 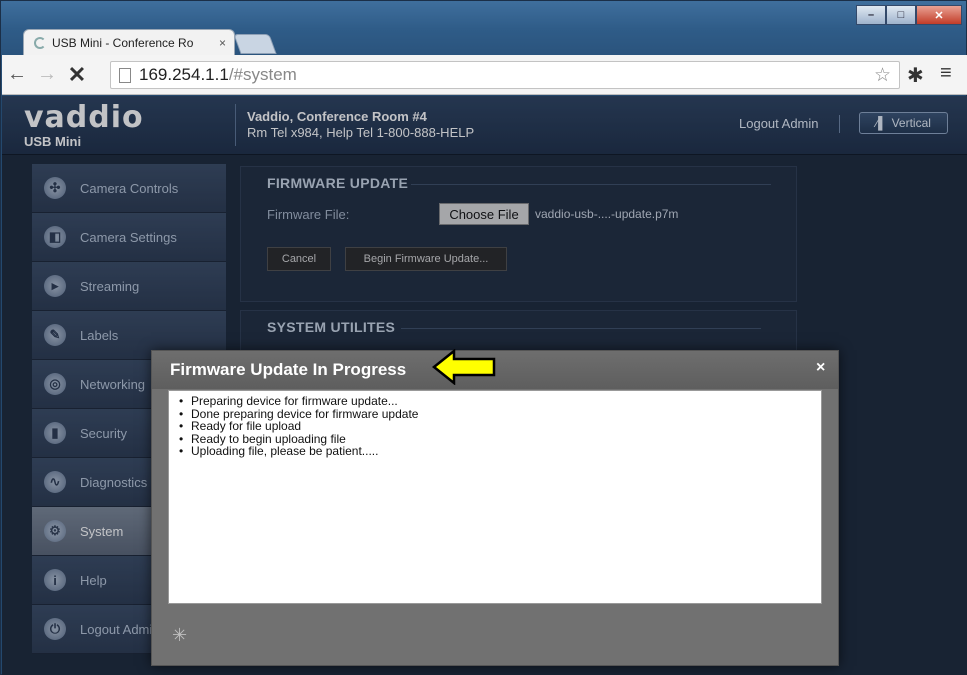 I want to click on tab-title: USB Mini - Conference Ro, so click(x=123, y=42).